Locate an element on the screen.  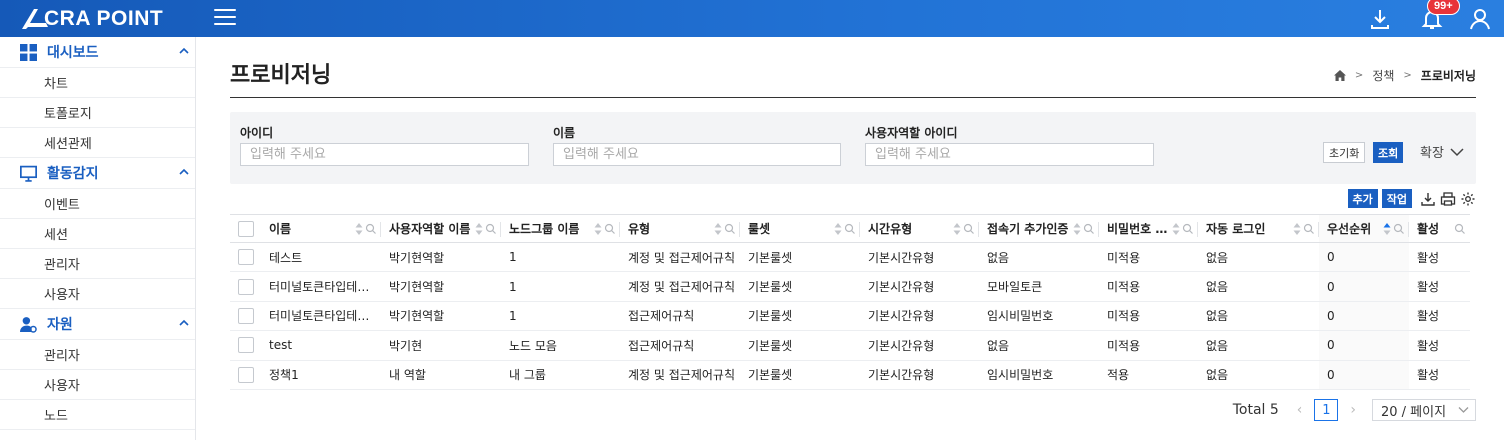
sidebar-item-resource-admin: 관리자 is located at coordinates (97, 355).